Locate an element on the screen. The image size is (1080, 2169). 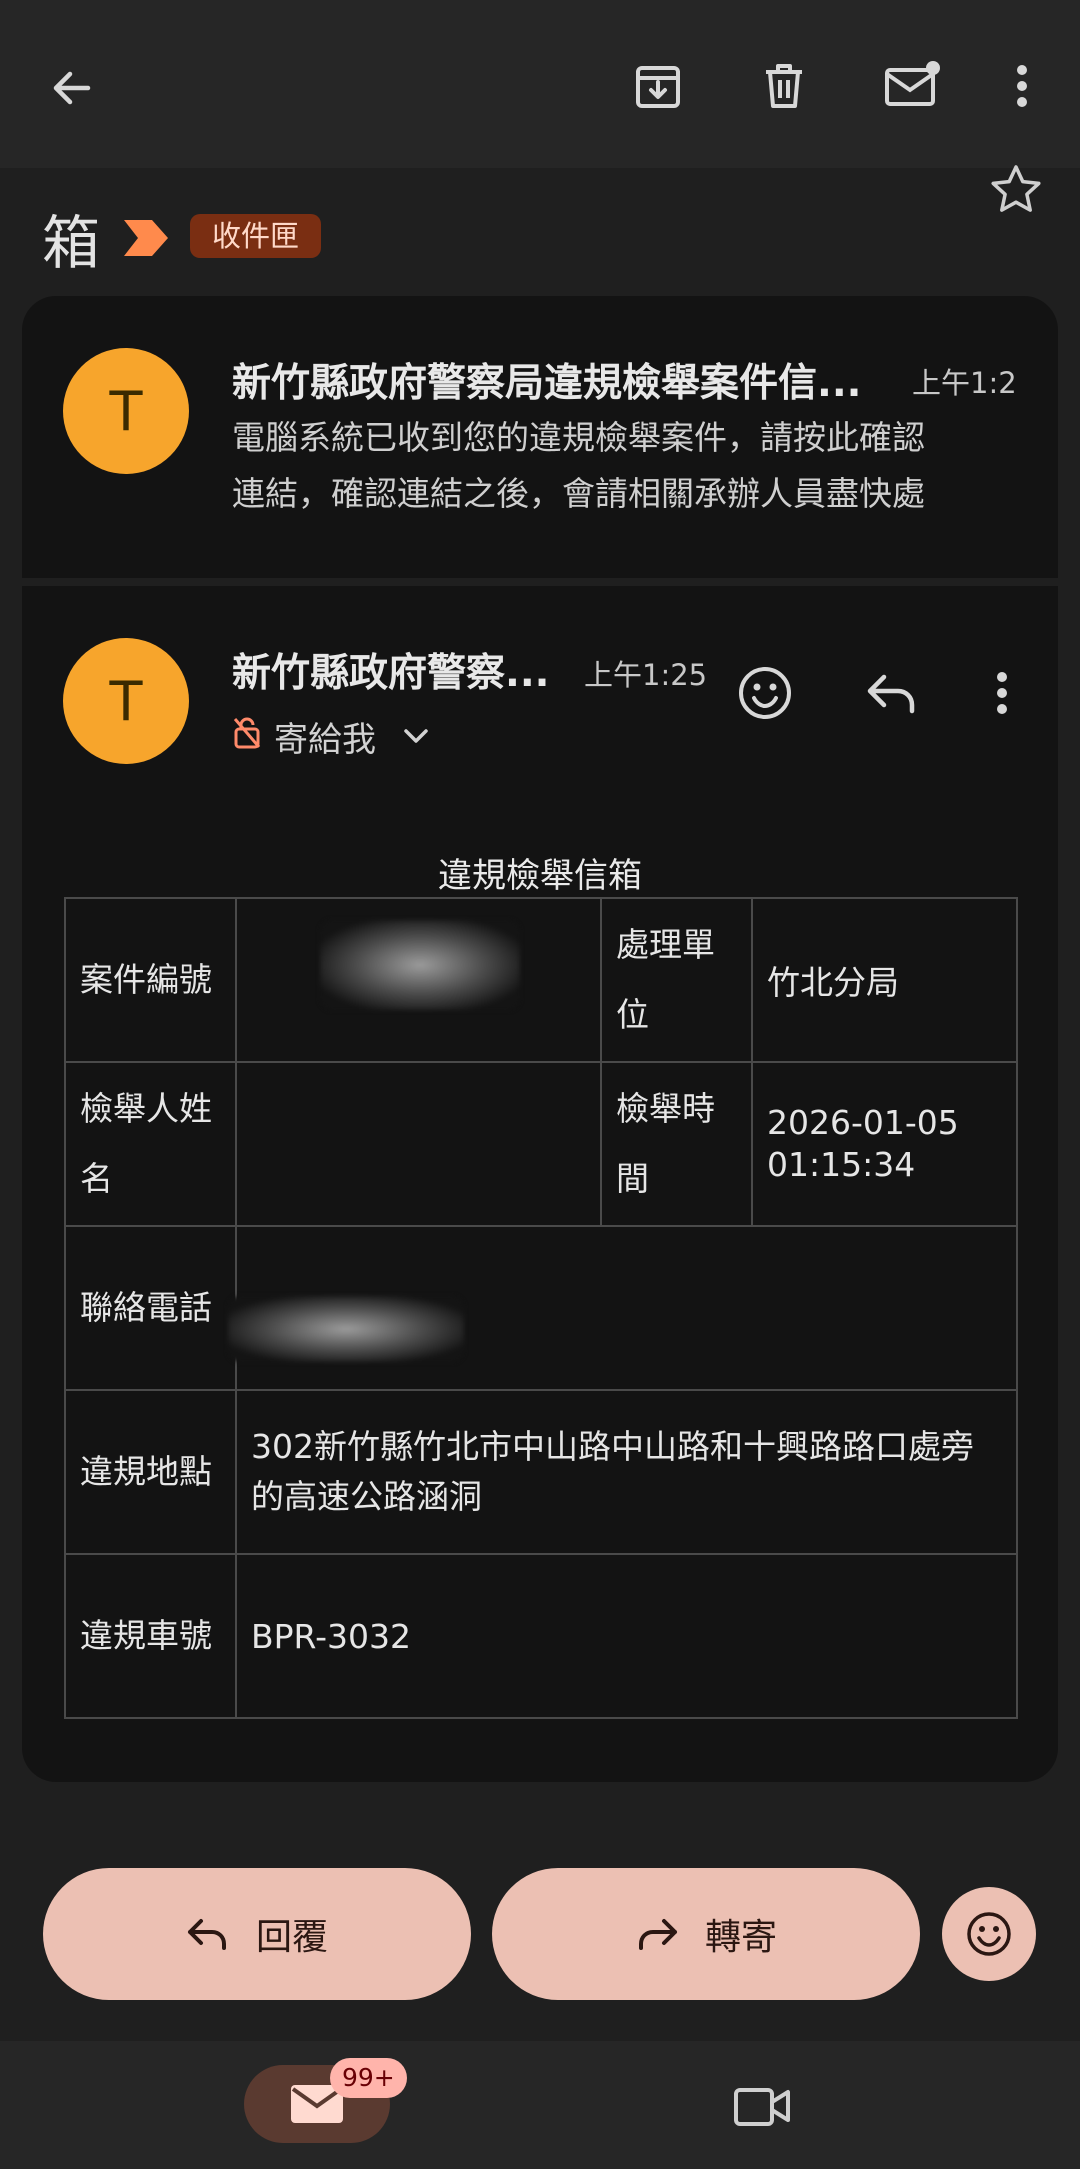
redacted-phone is located at coordinates (346, 1329).